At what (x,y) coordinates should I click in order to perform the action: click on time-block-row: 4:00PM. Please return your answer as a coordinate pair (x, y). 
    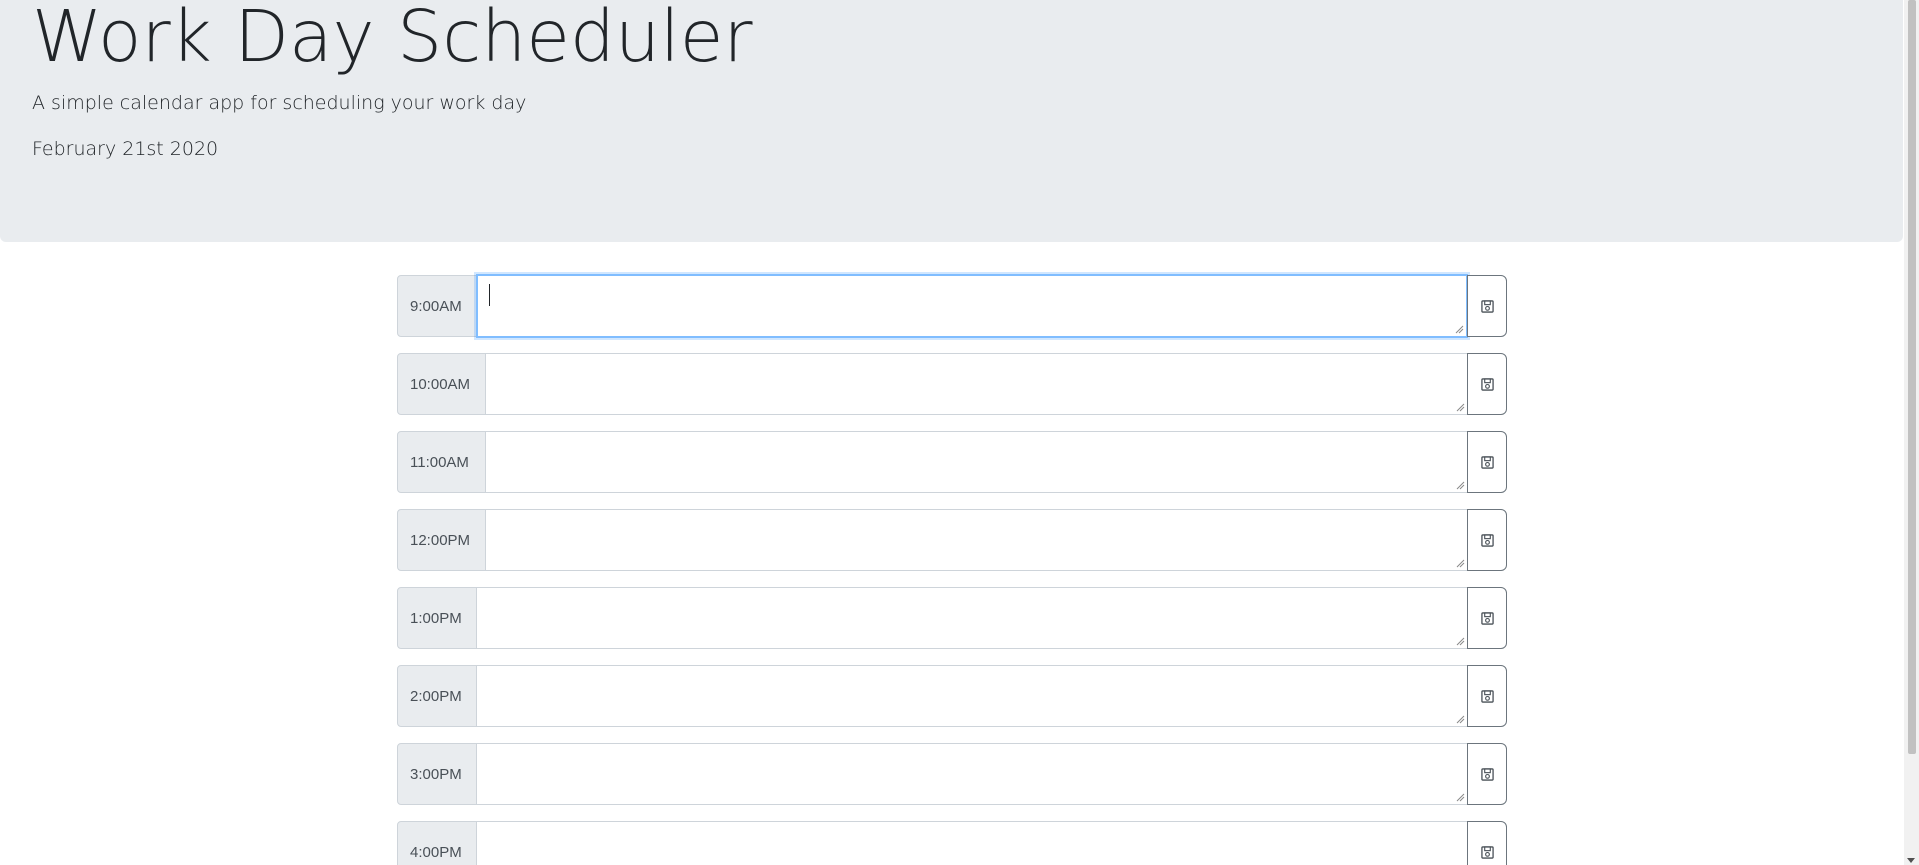
    Looking at the image, I should click on (952, 843).